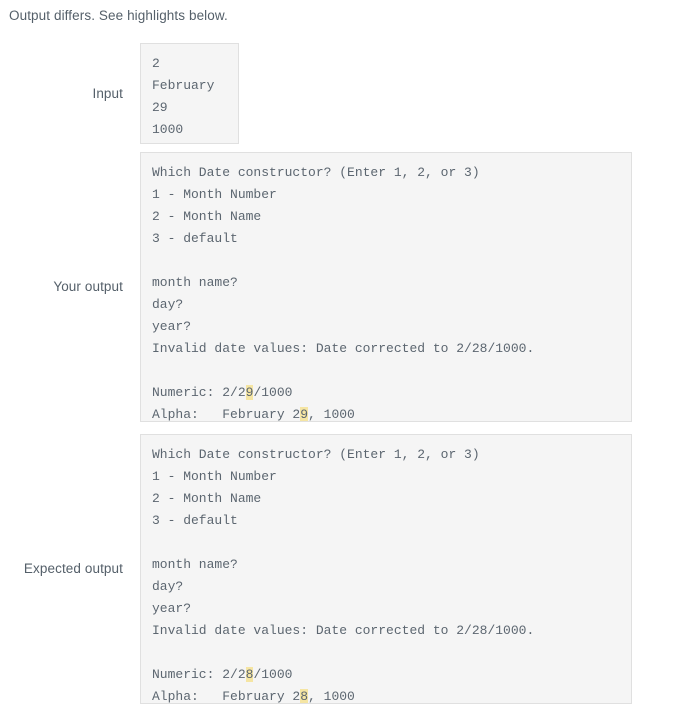  Describe the element at coordinates (226, 414) in the screenshot. I see `your-alpha-prefix: Alpha: February 2` at that location.